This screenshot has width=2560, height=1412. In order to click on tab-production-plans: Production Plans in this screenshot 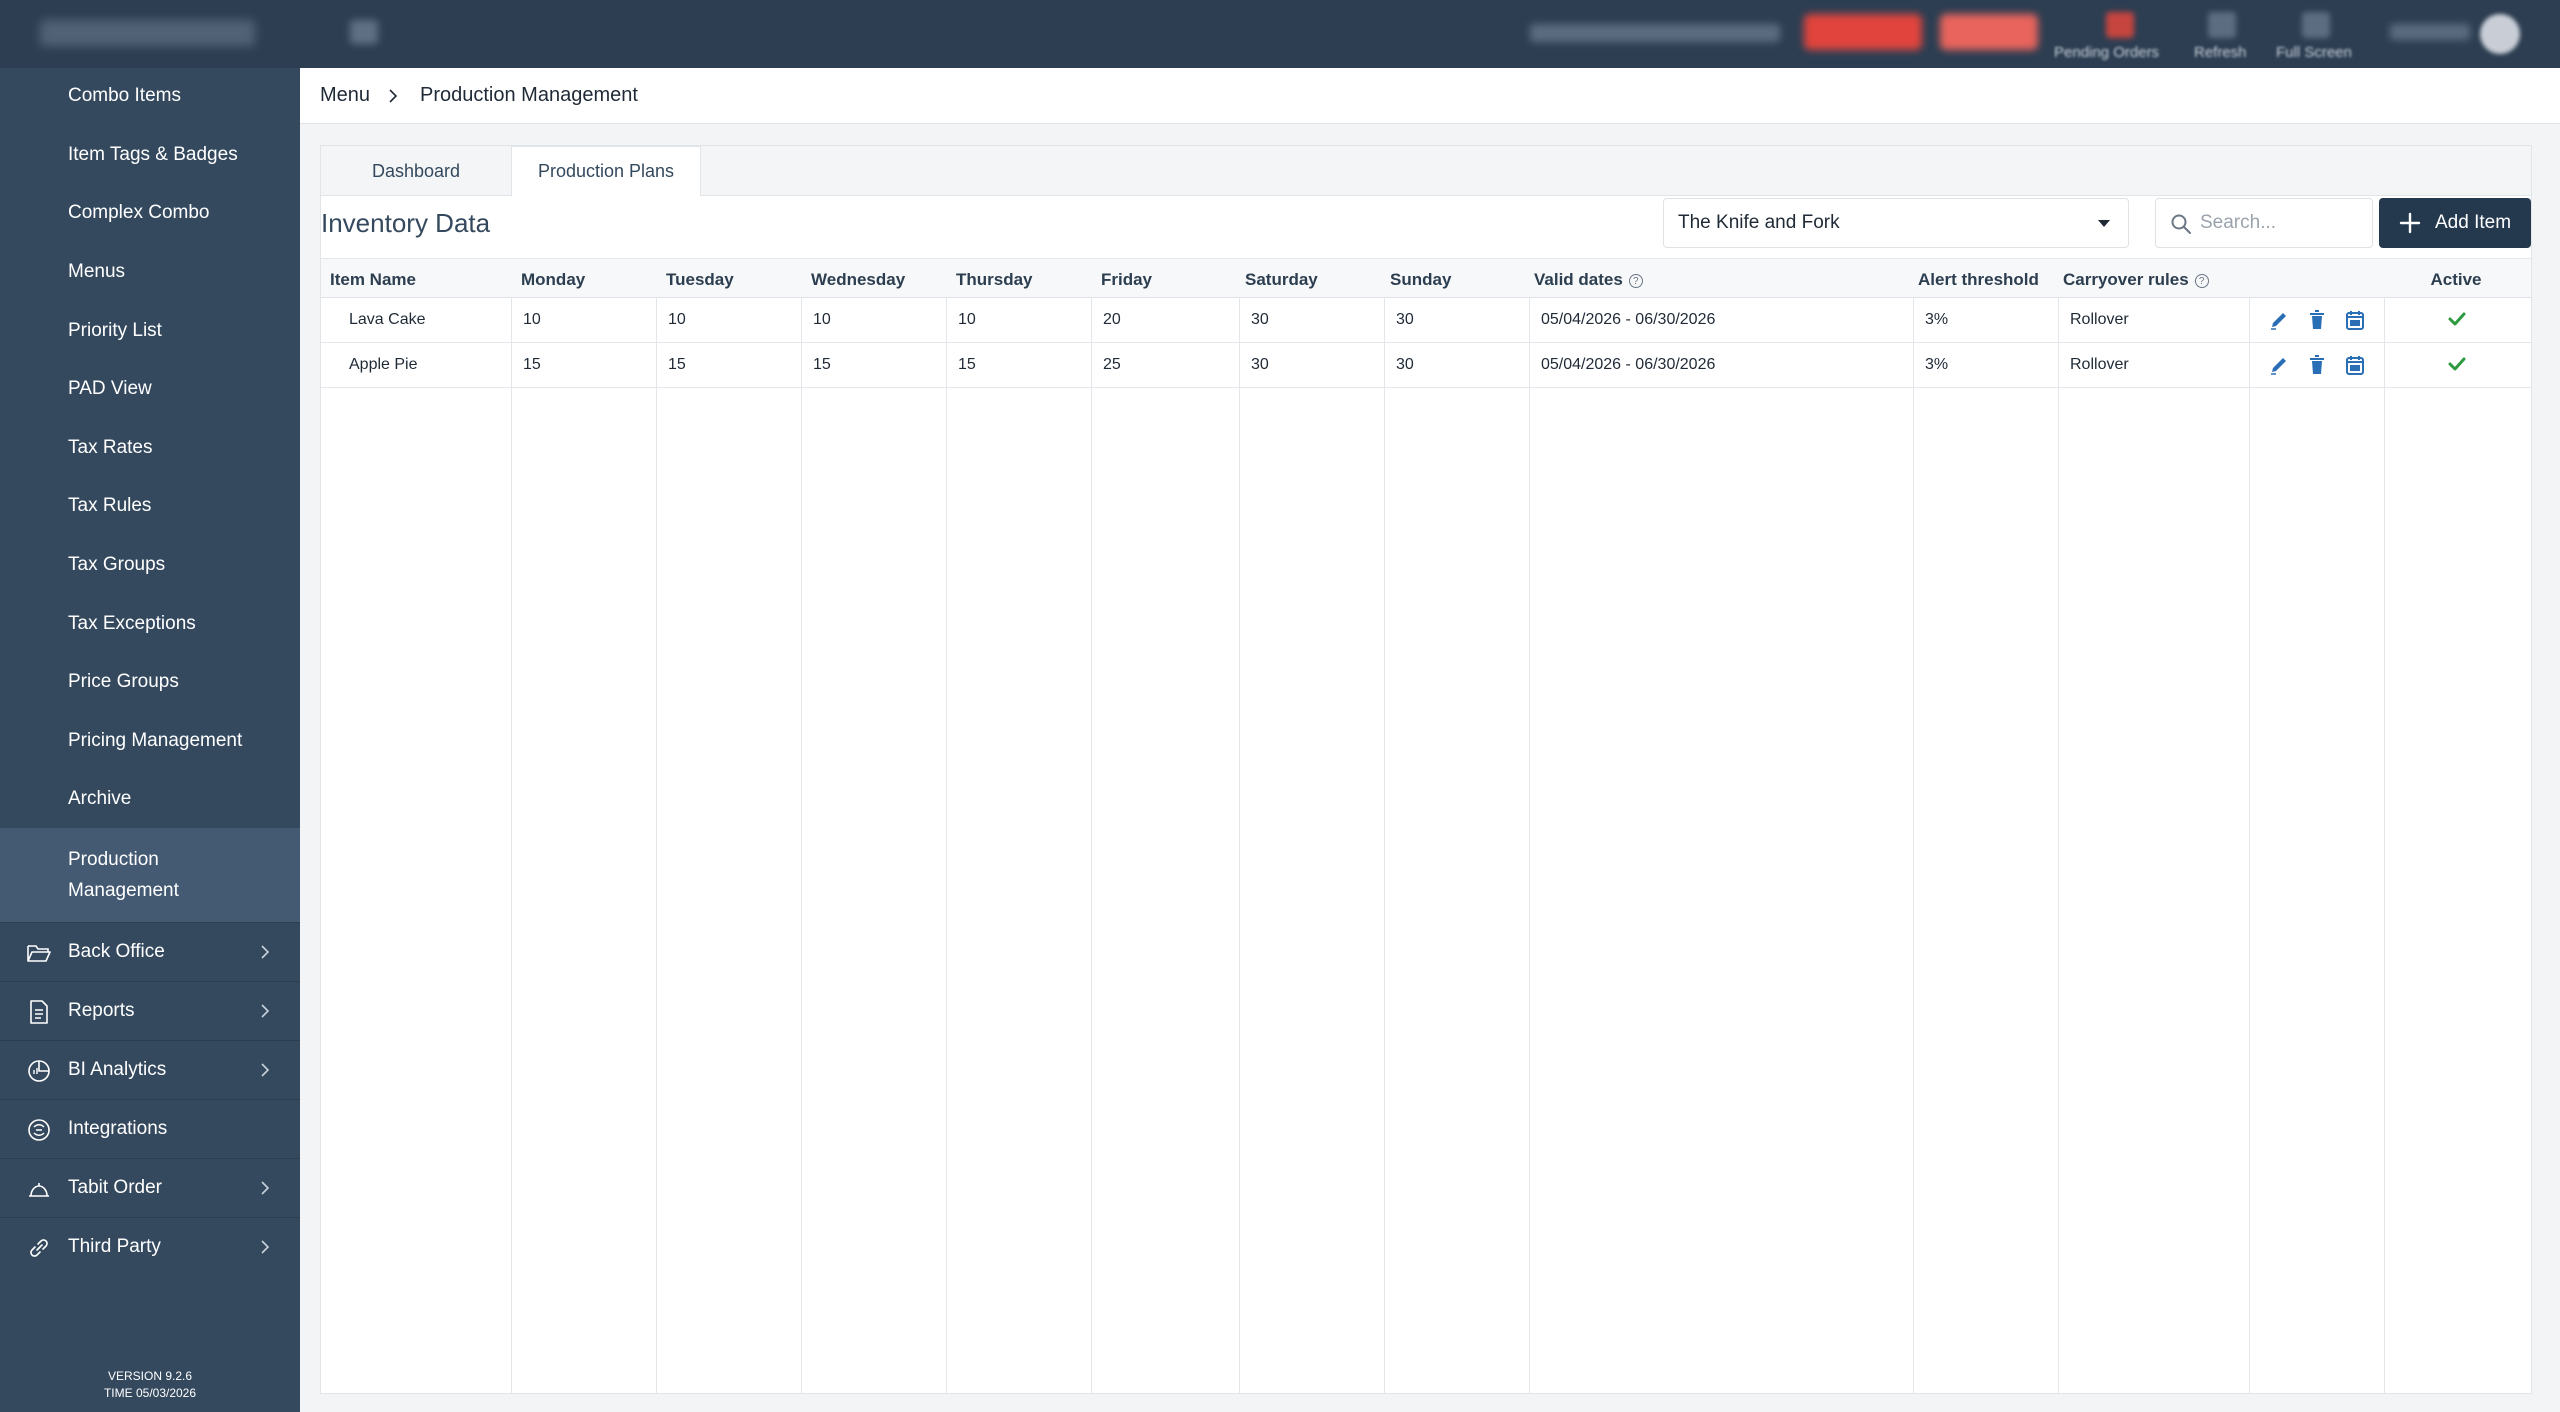, I will do `click(606, 171)`.